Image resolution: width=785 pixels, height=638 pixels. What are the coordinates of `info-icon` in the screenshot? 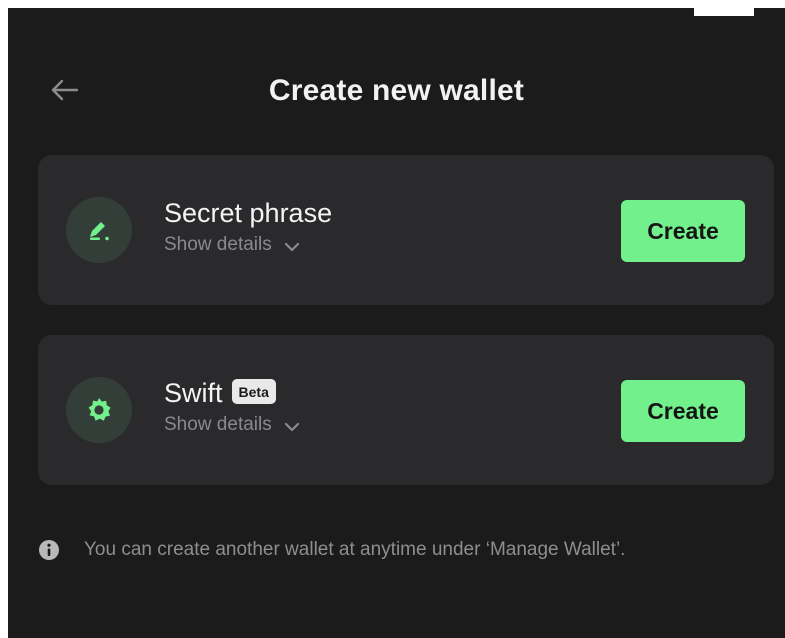 It's located at (49, 550).